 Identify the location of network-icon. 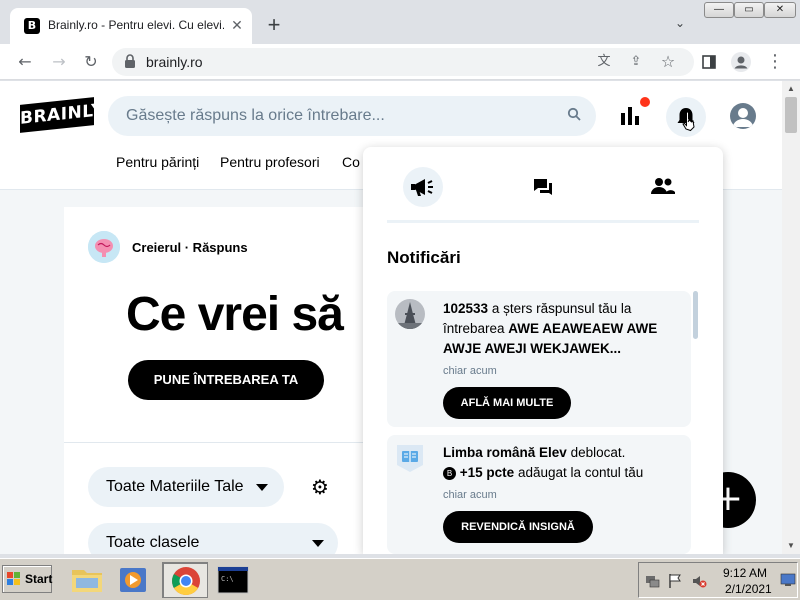
(653, 581).